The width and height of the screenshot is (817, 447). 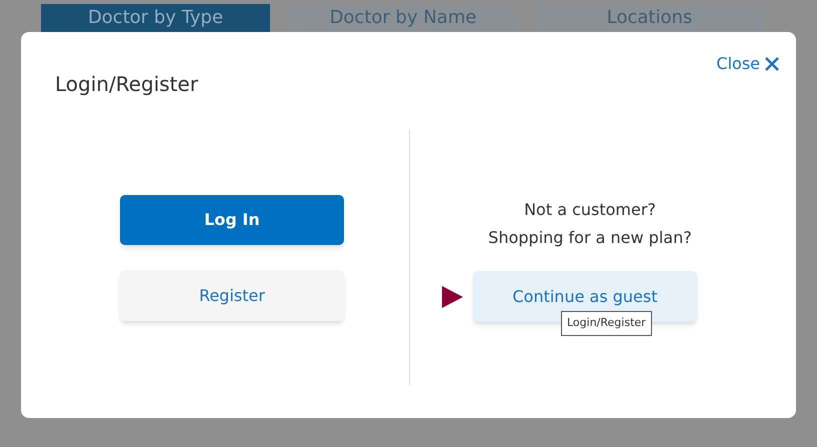 I want to click on close-icon, so click(x=772, y=64).